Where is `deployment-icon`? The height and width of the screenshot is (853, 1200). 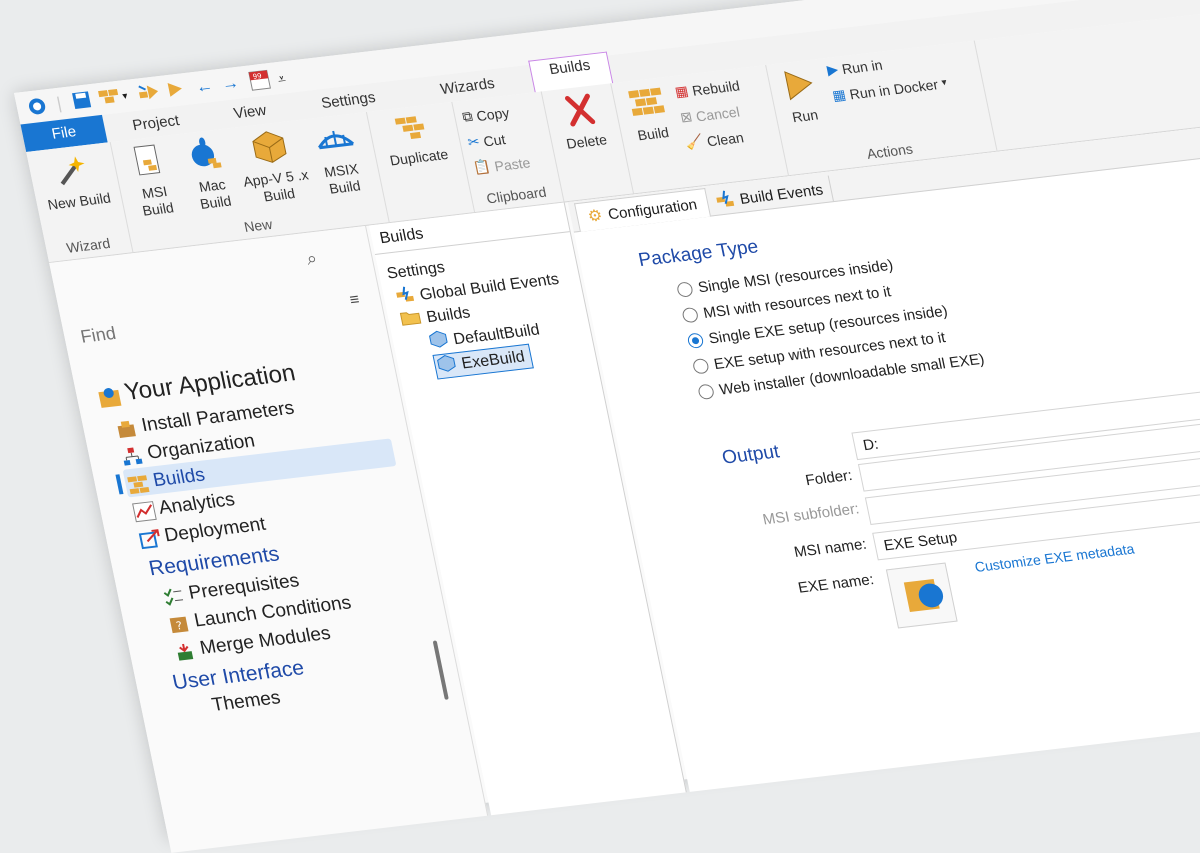
deployment-icon is located at coordinates (150, 540).